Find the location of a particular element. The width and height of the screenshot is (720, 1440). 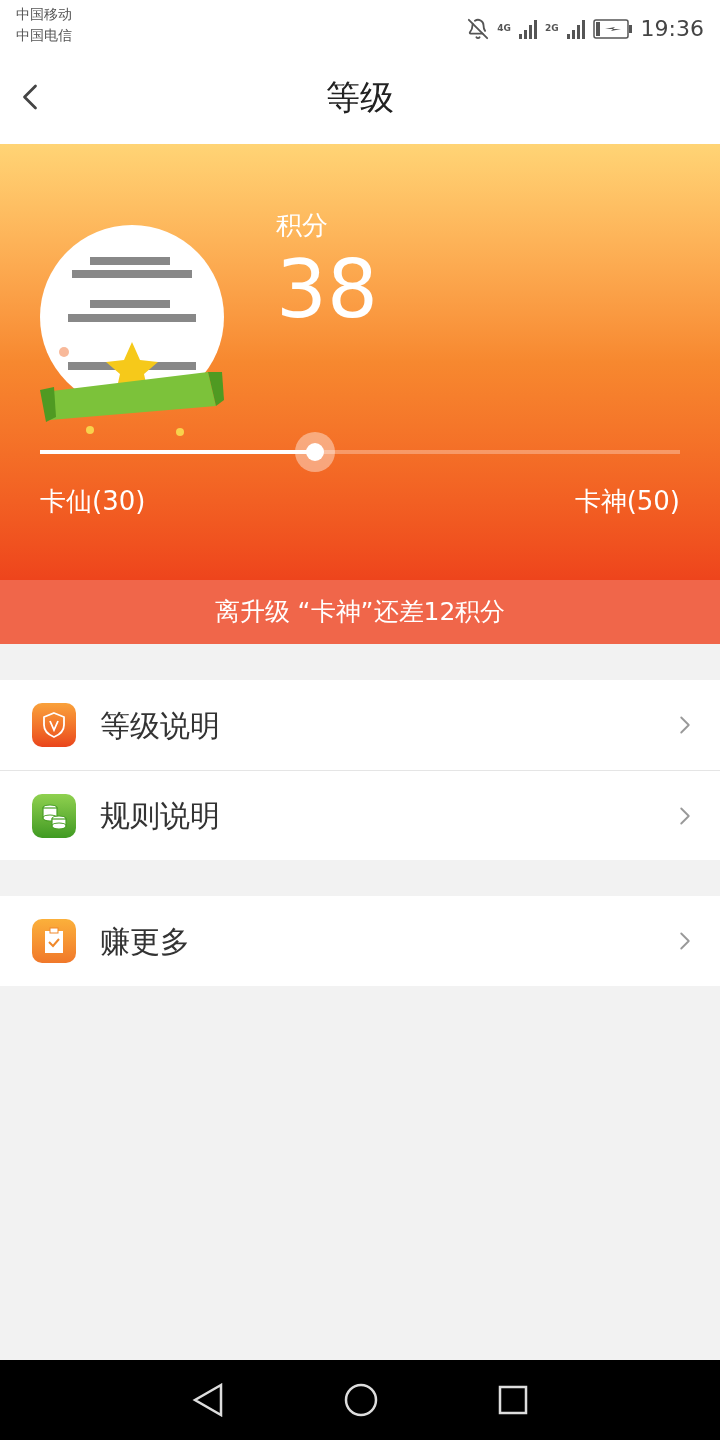

mute-icon is located at coordinates (478, 28).